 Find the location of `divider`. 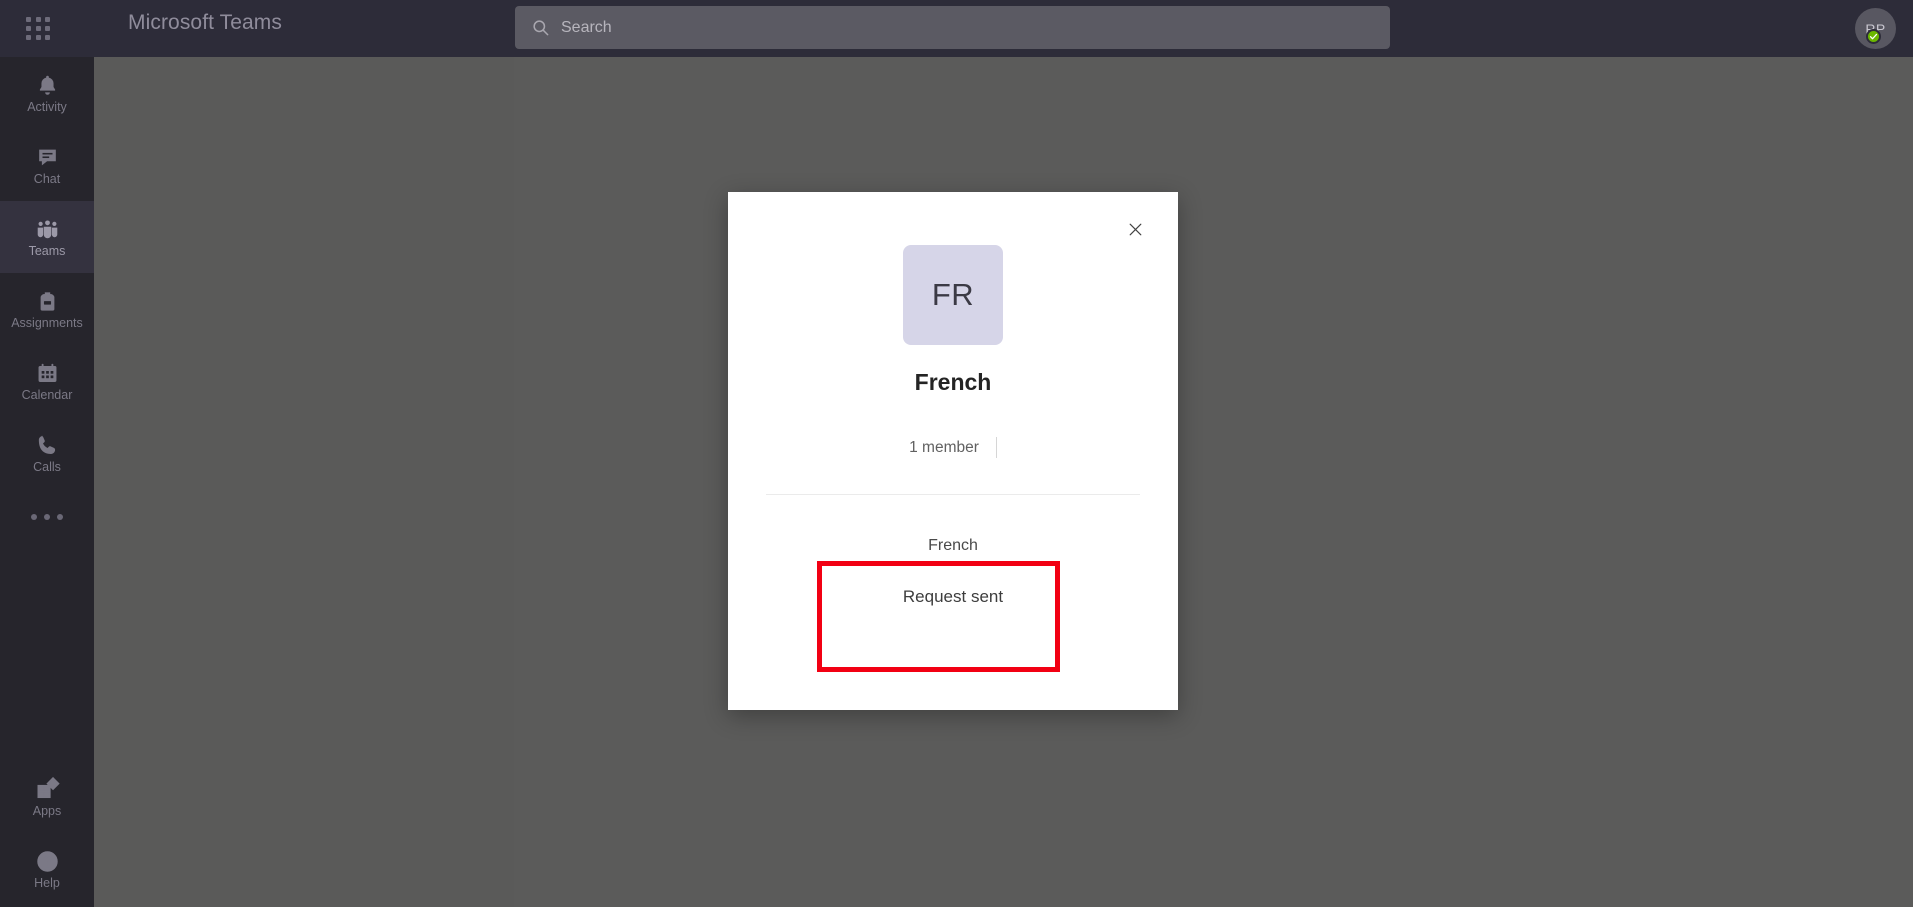

divider is located at coordinates (953, 494).